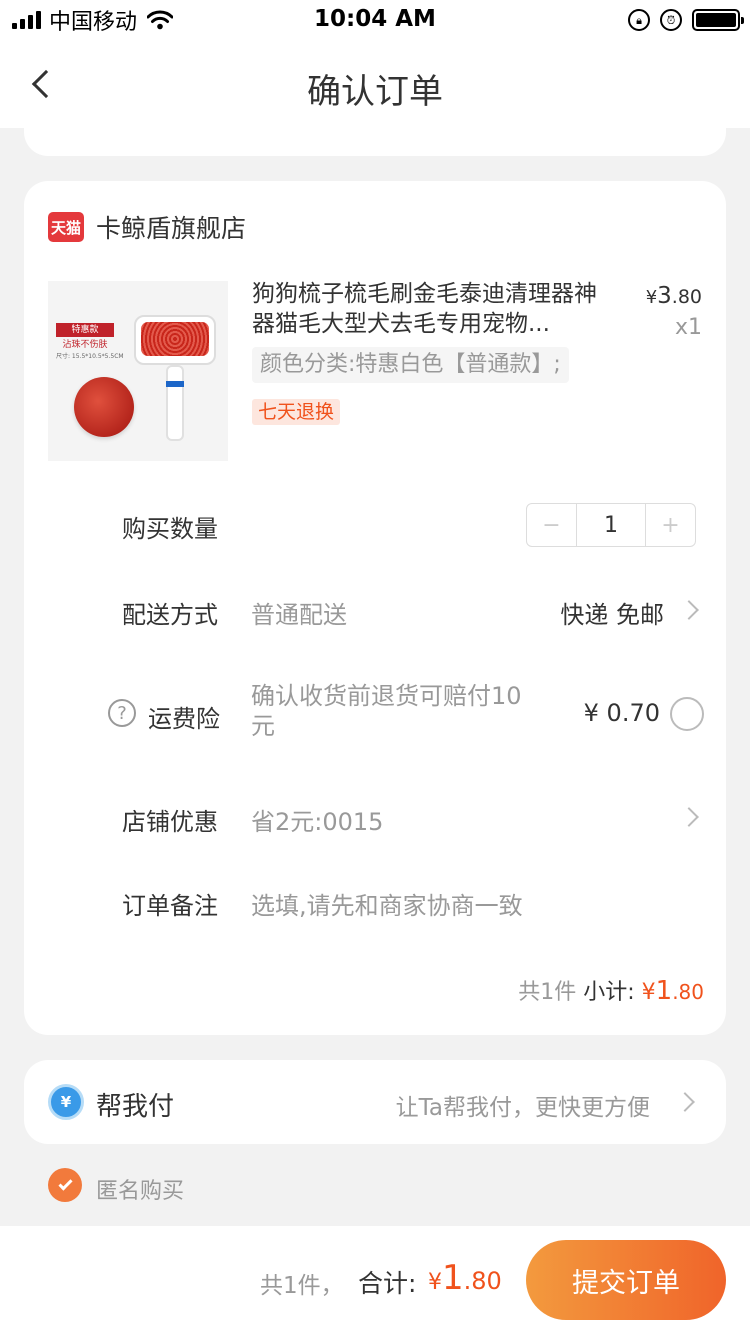  I want to click on insurance-radio, so click(687, 714).